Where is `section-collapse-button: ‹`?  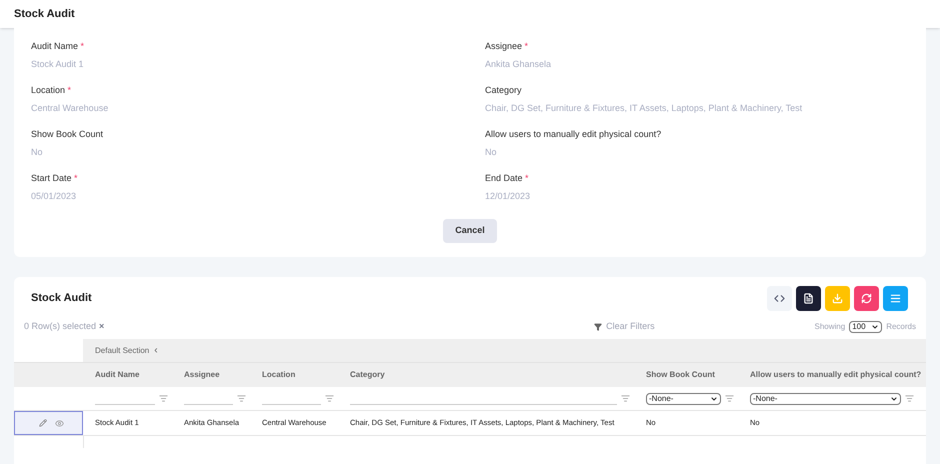
section-collapse-button: ‹ is located at coordinates (156, 350).